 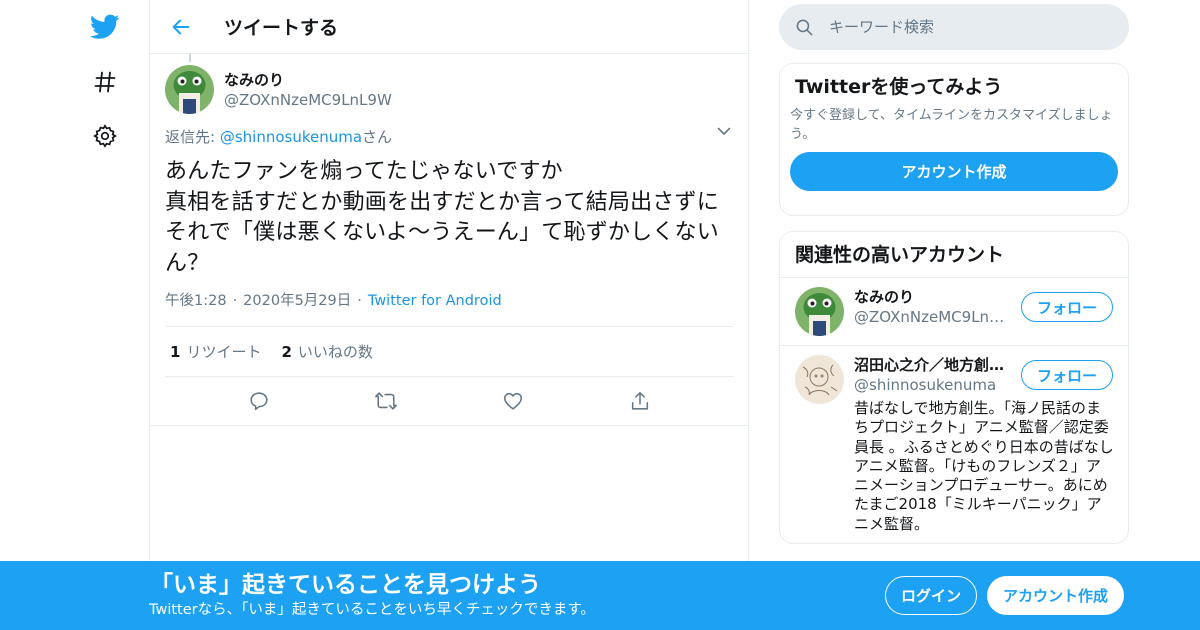 What do you see at coordinates (964, 27) in the screenshot?
I see `search-input` at bounding box center [964, 27].